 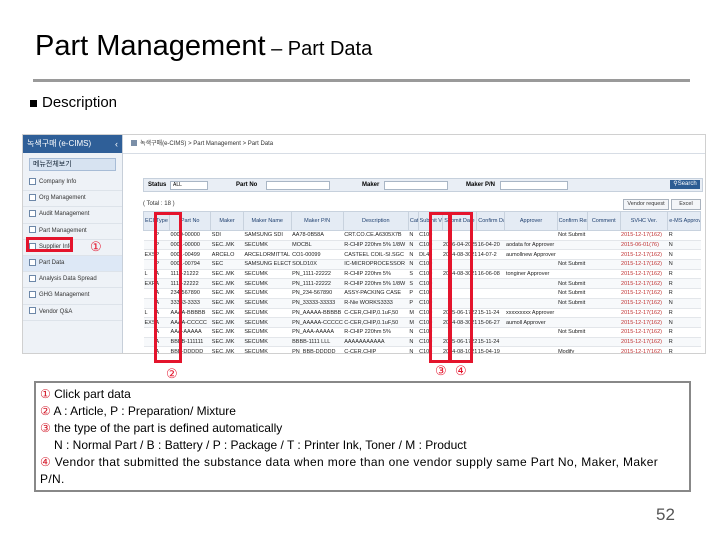 I want to click on search-label: Search, so click(x=687, y=184).